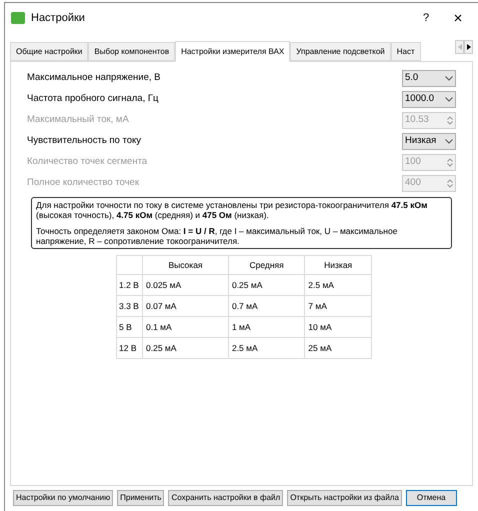 The width and height of the screenshot is (478, 511). I want to click on field-label: Полное количество точек, so click(83, 183).